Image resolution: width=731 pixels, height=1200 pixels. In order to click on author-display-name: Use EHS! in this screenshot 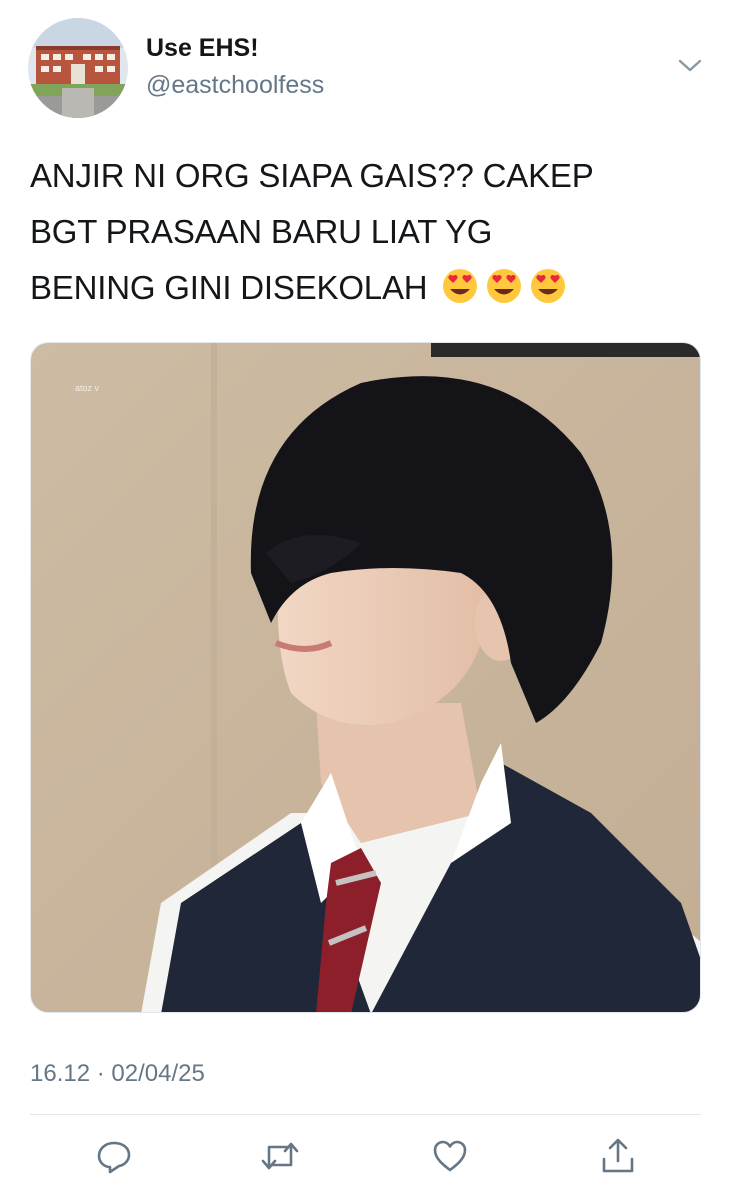, I will do `click(202, 48)`.